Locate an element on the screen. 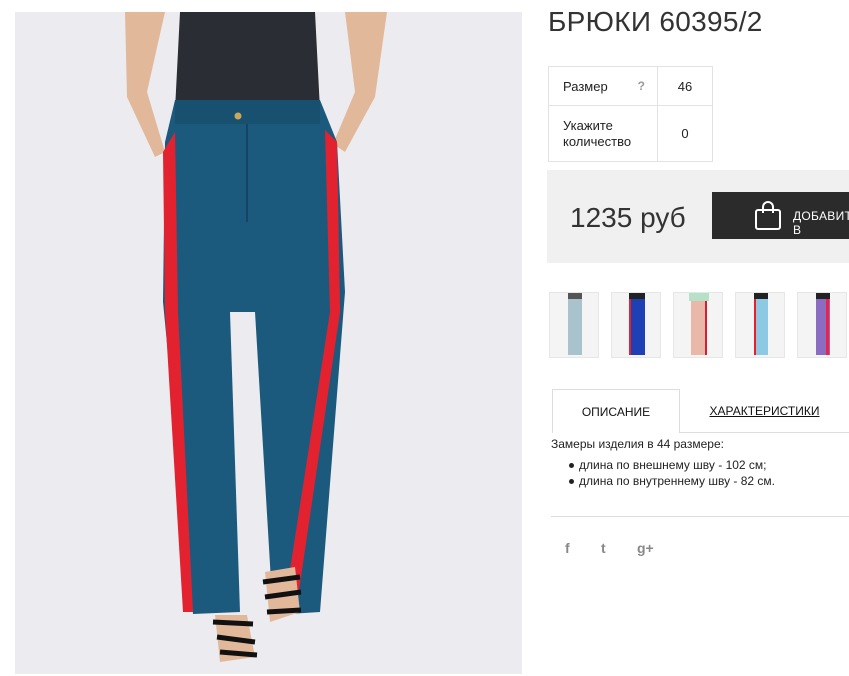 The height and width of the screenshot is (676, 849). list-item: длина по внутреннему шву - 82 см. is located at coordinates (709, 481).